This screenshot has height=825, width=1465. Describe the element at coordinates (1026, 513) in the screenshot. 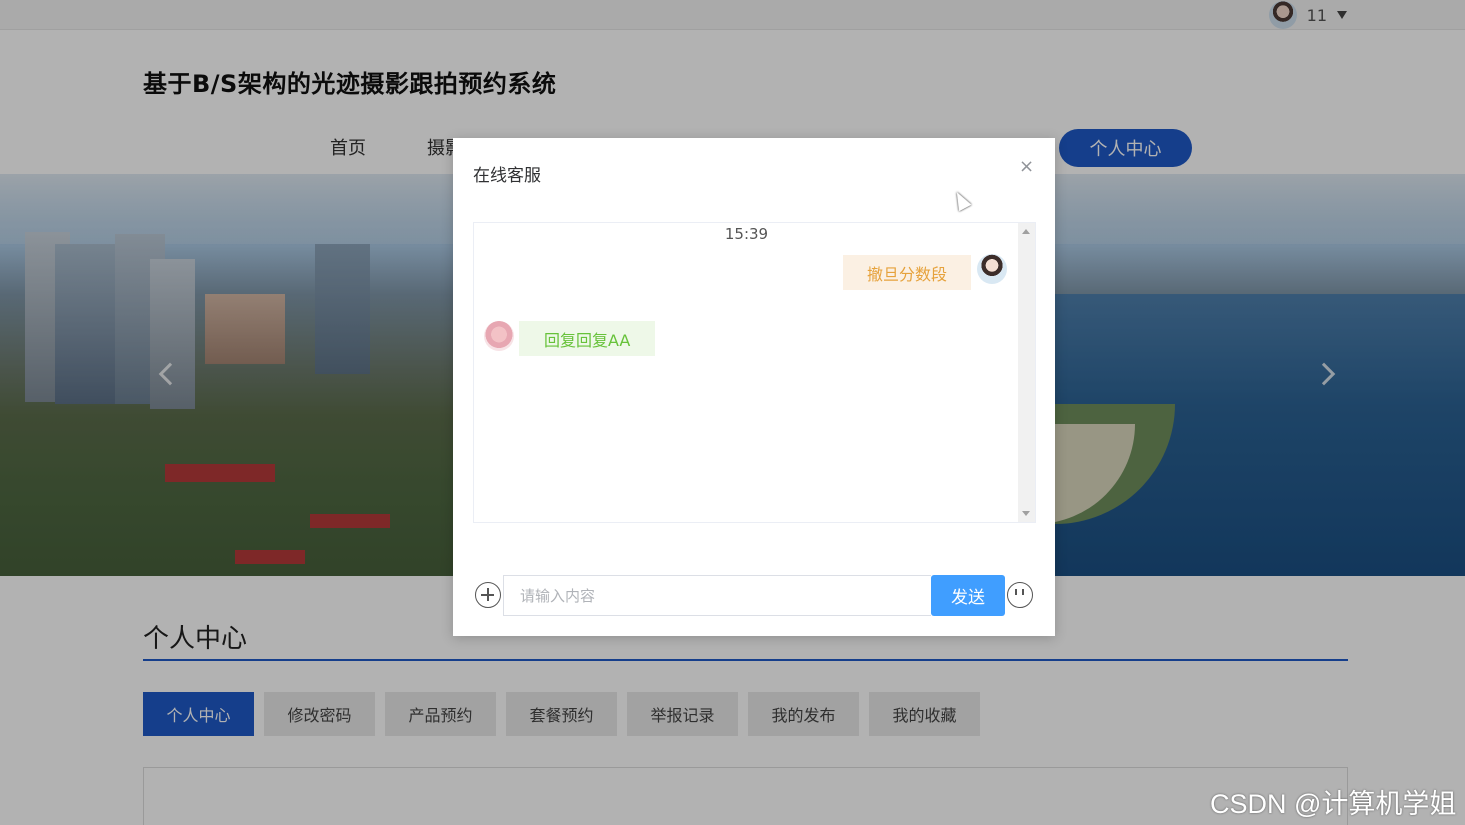

I see `scroll-down-icon` at that location.